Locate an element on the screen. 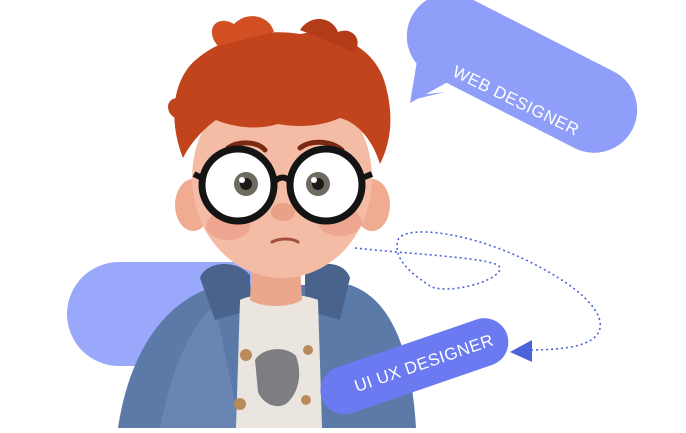 Image resolution: width=686 pixels, height=433 pixels. arrowhead-icon is located at coordinates (521, 351).